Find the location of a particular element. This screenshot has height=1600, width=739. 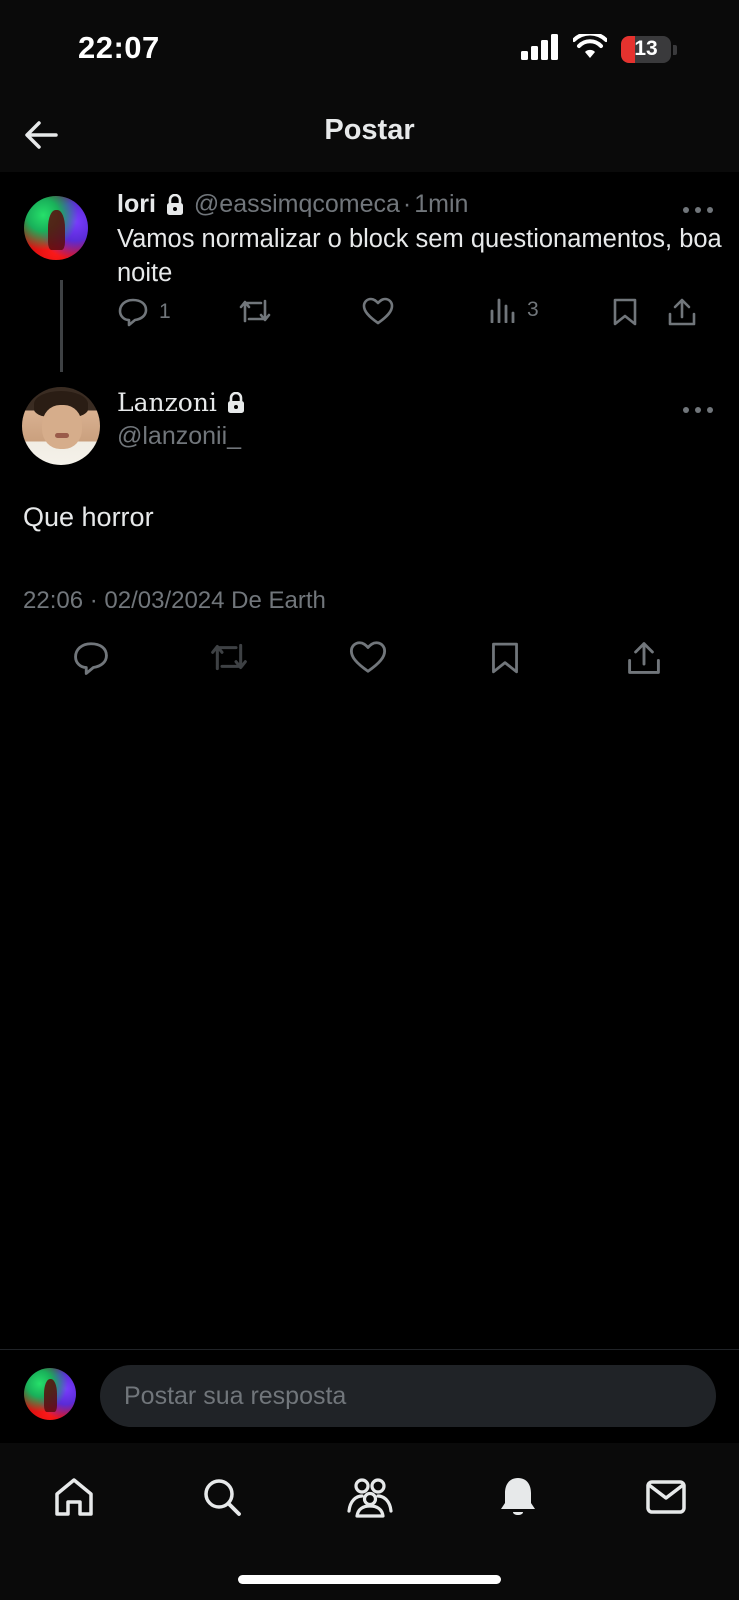

page-title: Postar is located at coordinates (369, 130).